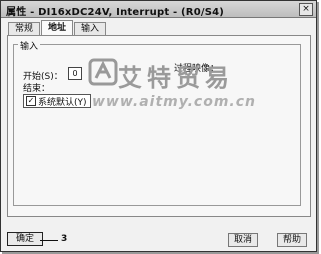 This screenshot has height=254, width=321. What do you see at coordinates (24, 28) in the screenshot?
I see `tab-general: 常规` at bounding box center [24, 28].